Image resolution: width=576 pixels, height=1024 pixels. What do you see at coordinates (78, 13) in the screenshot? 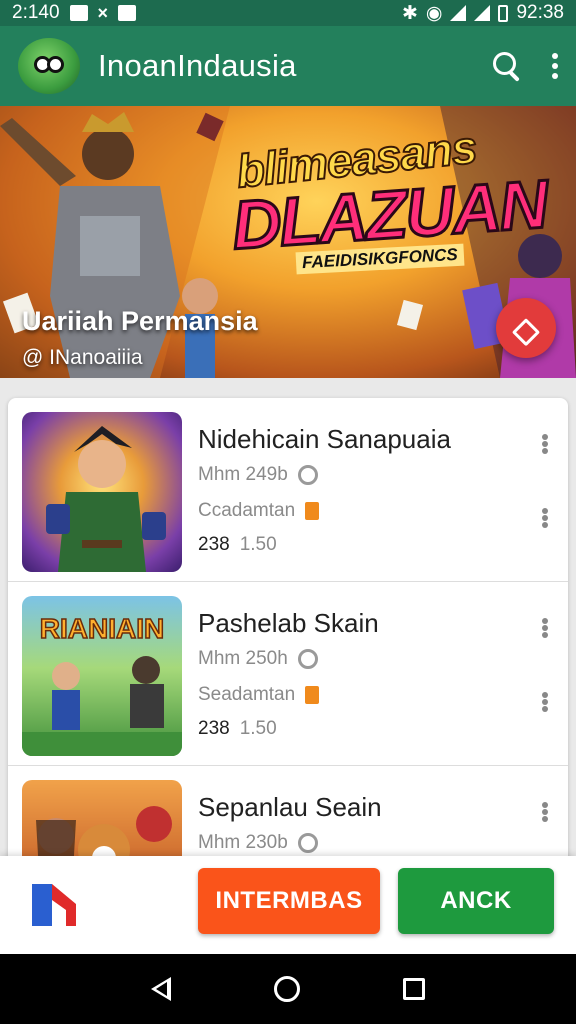
I see `mail-icon` at bounding box center [78, 13].